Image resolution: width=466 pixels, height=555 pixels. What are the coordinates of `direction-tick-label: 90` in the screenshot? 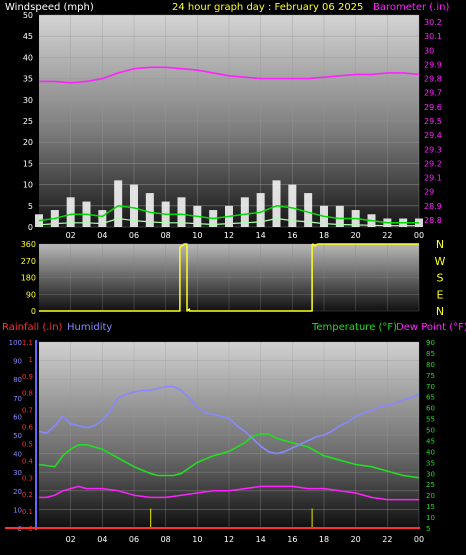 It's located at (31, 294).